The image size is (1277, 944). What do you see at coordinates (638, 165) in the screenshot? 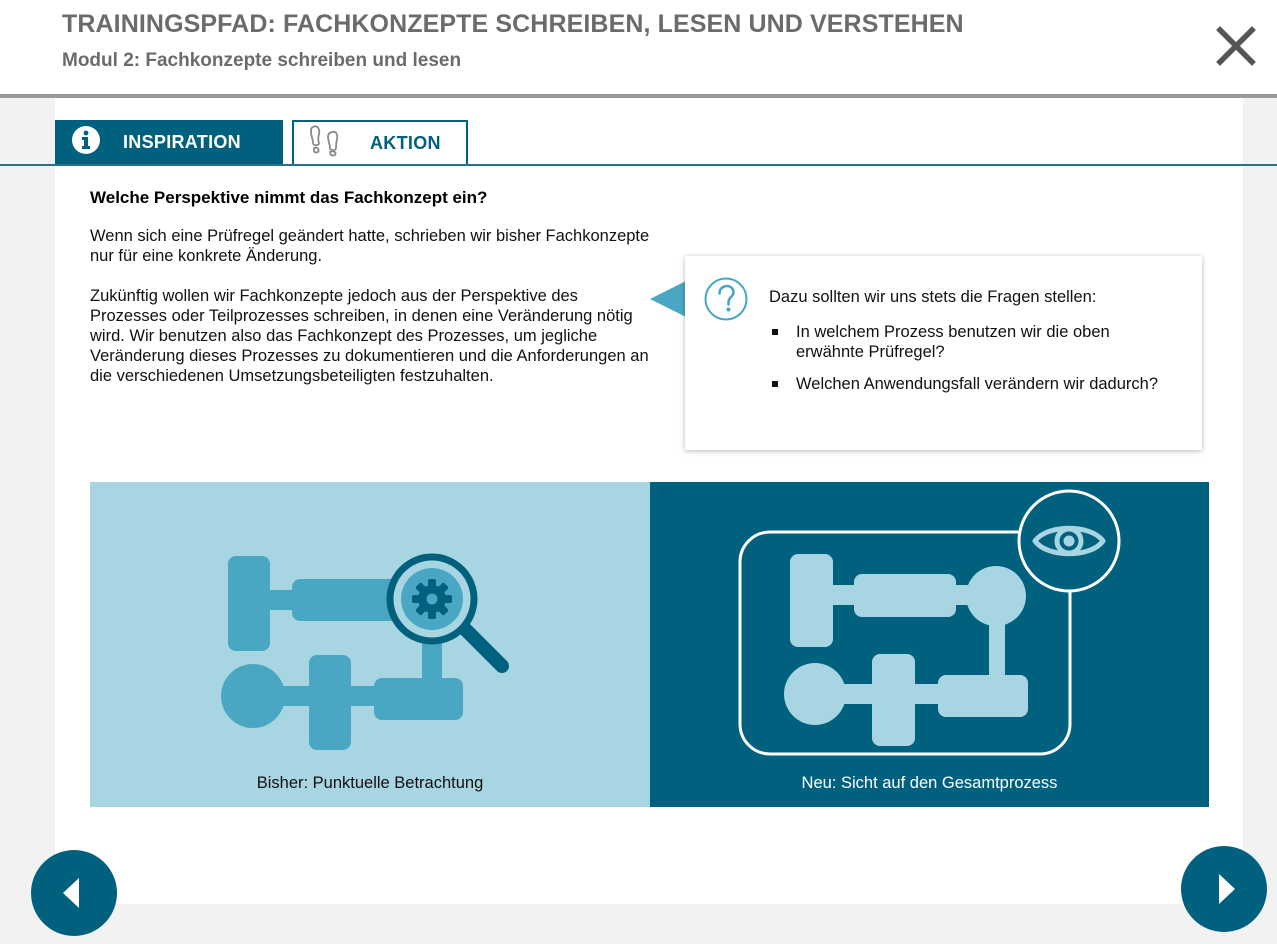
I see `tab-divider` at bounding box center [638, 165].